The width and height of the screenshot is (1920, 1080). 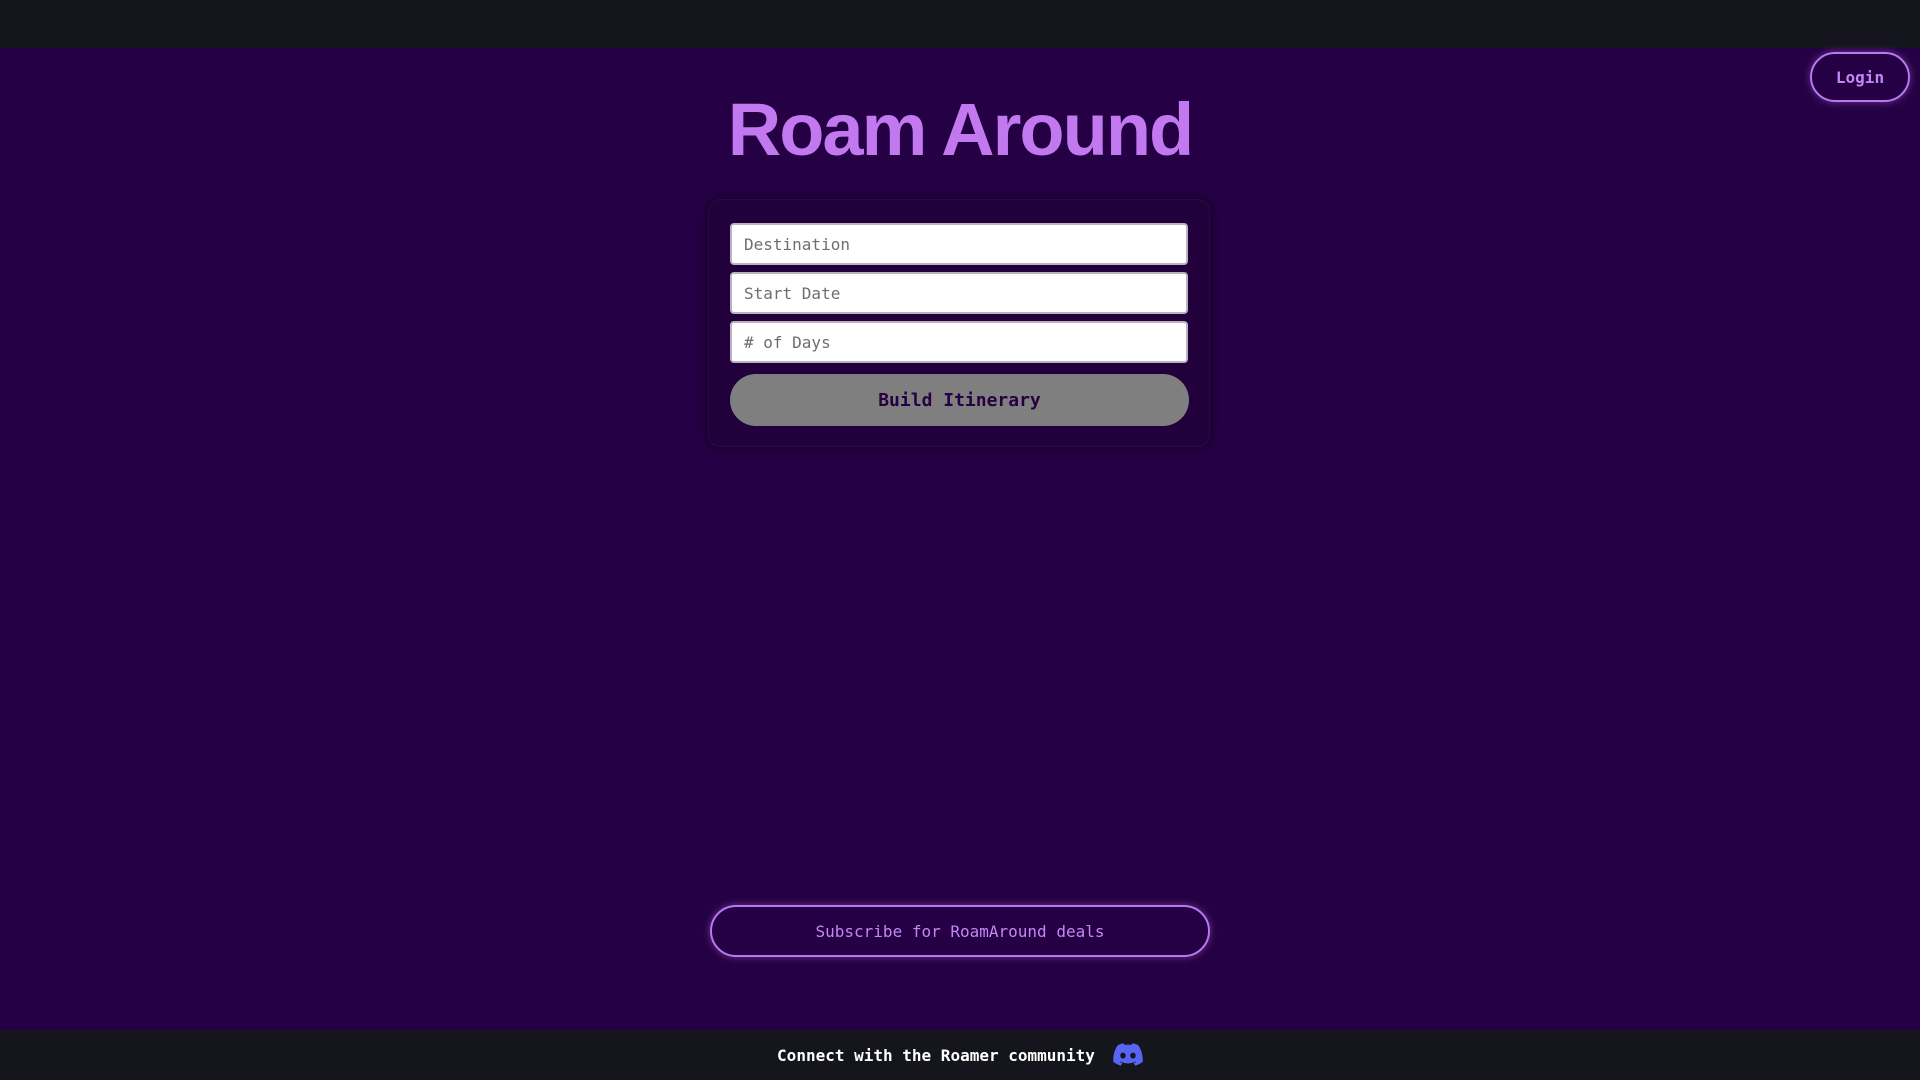 What do you see at coordinates (960, 129) in the screenshot?
I see `page-title: Roam Around` at bounding box center [960, 129].